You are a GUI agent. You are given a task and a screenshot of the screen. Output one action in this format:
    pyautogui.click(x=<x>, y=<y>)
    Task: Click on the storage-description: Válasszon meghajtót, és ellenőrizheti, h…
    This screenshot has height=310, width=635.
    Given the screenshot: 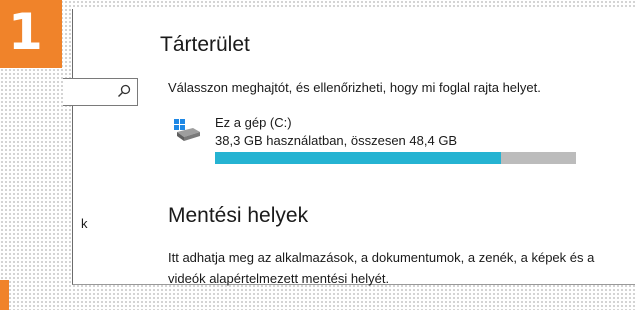 What is the action you would take?
    pyautogui.click(x=354, y=87)
    